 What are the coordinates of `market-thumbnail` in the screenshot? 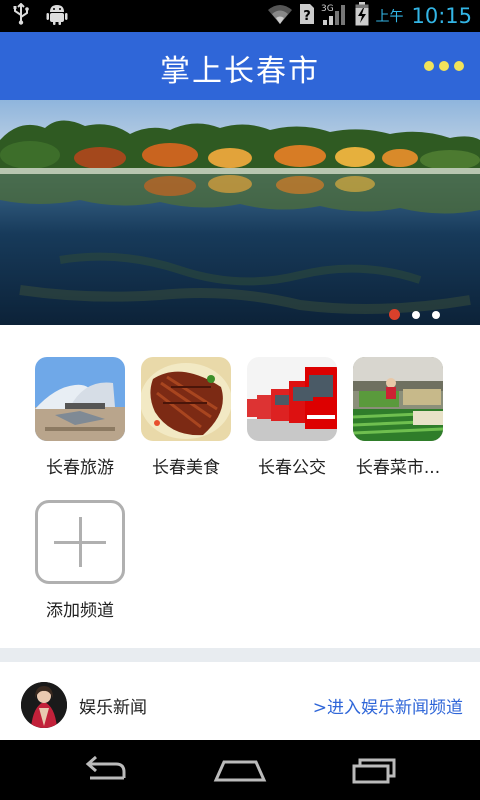 It's located at (398, 399).